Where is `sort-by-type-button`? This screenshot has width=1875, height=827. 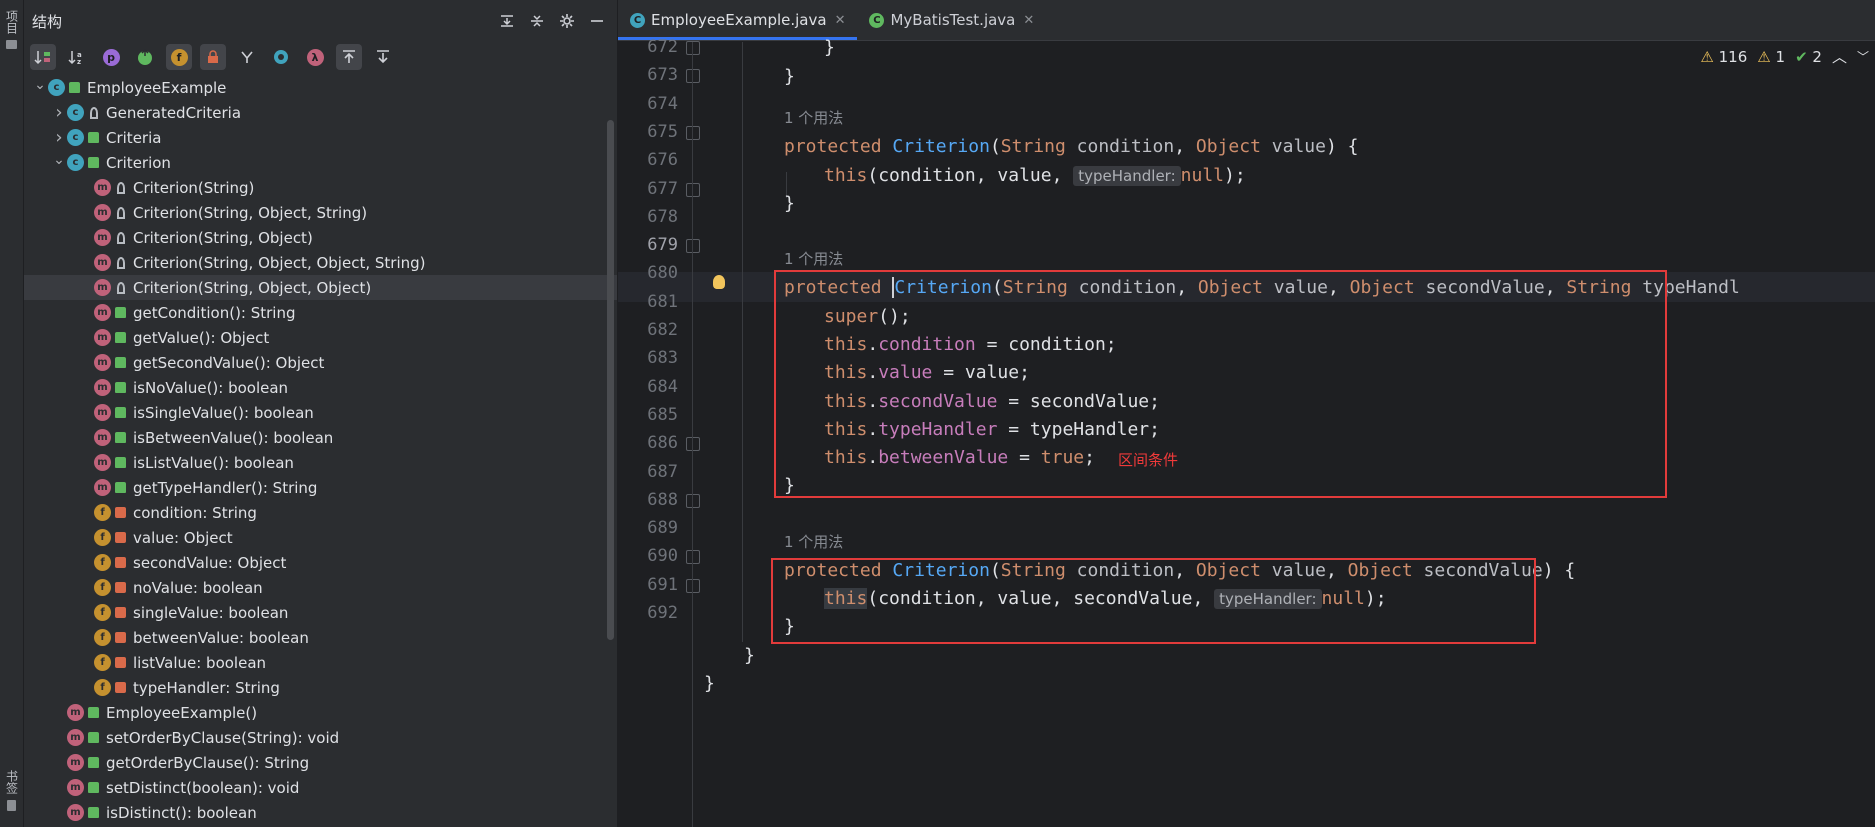 sort-by-type-button is located at coordinates (43, 57).